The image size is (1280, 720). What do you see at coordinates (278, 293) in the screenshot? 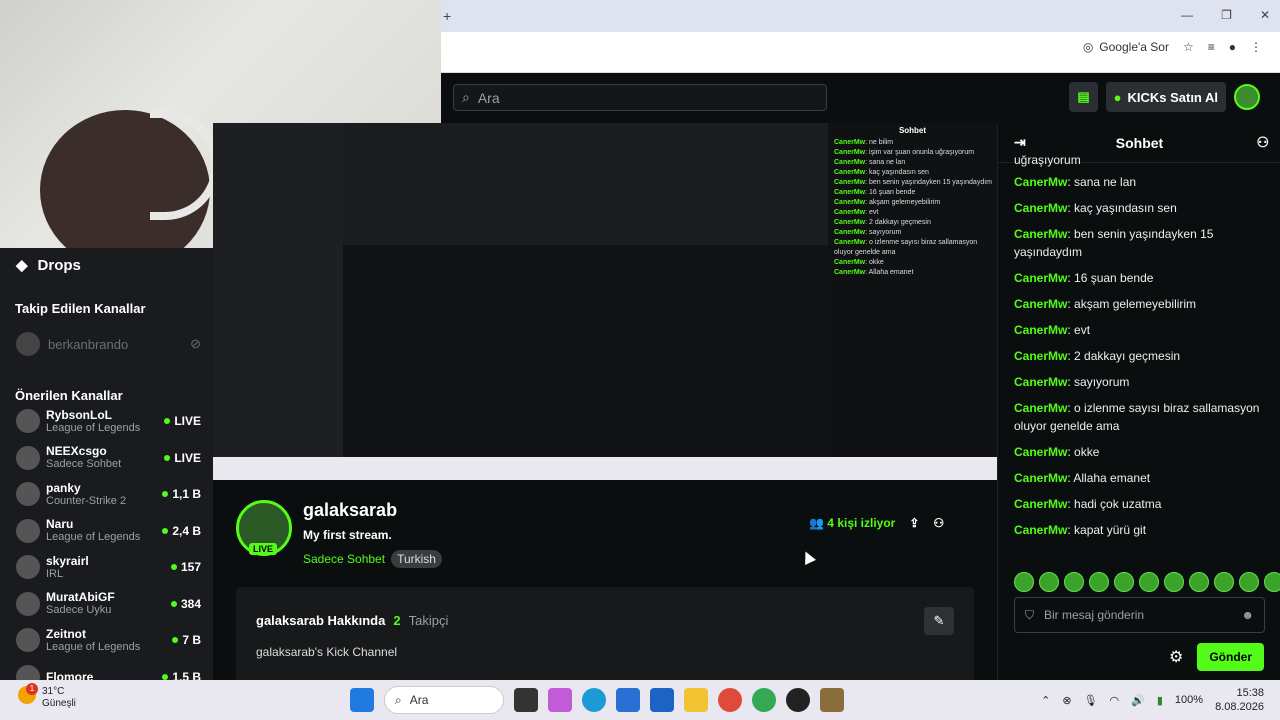
I see `nested-sidebar` at bounding box center [278, 293].